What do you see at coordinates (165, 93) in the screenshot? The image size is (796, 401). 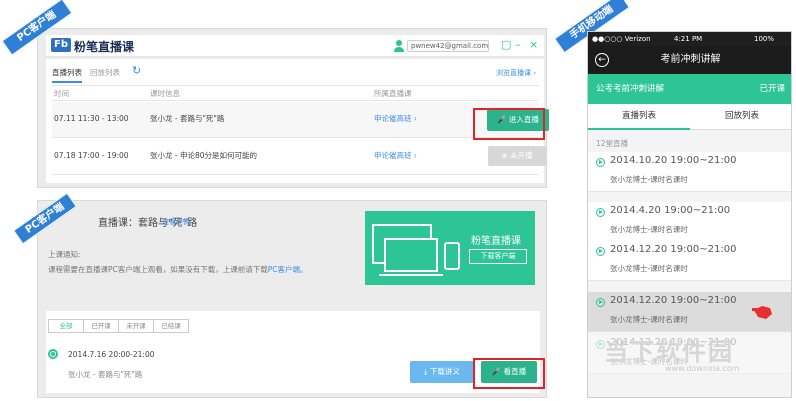 I see `column-info: 课时信息` at bounding box center [165, 93].